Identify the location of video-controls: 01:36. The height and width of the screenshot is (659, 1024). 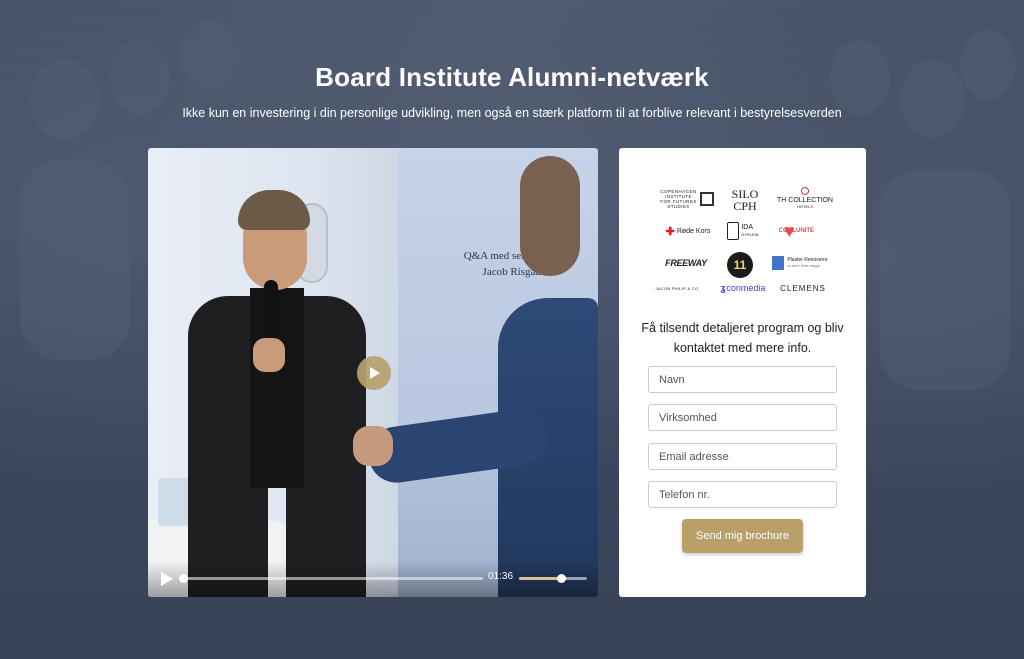
(373, 579).